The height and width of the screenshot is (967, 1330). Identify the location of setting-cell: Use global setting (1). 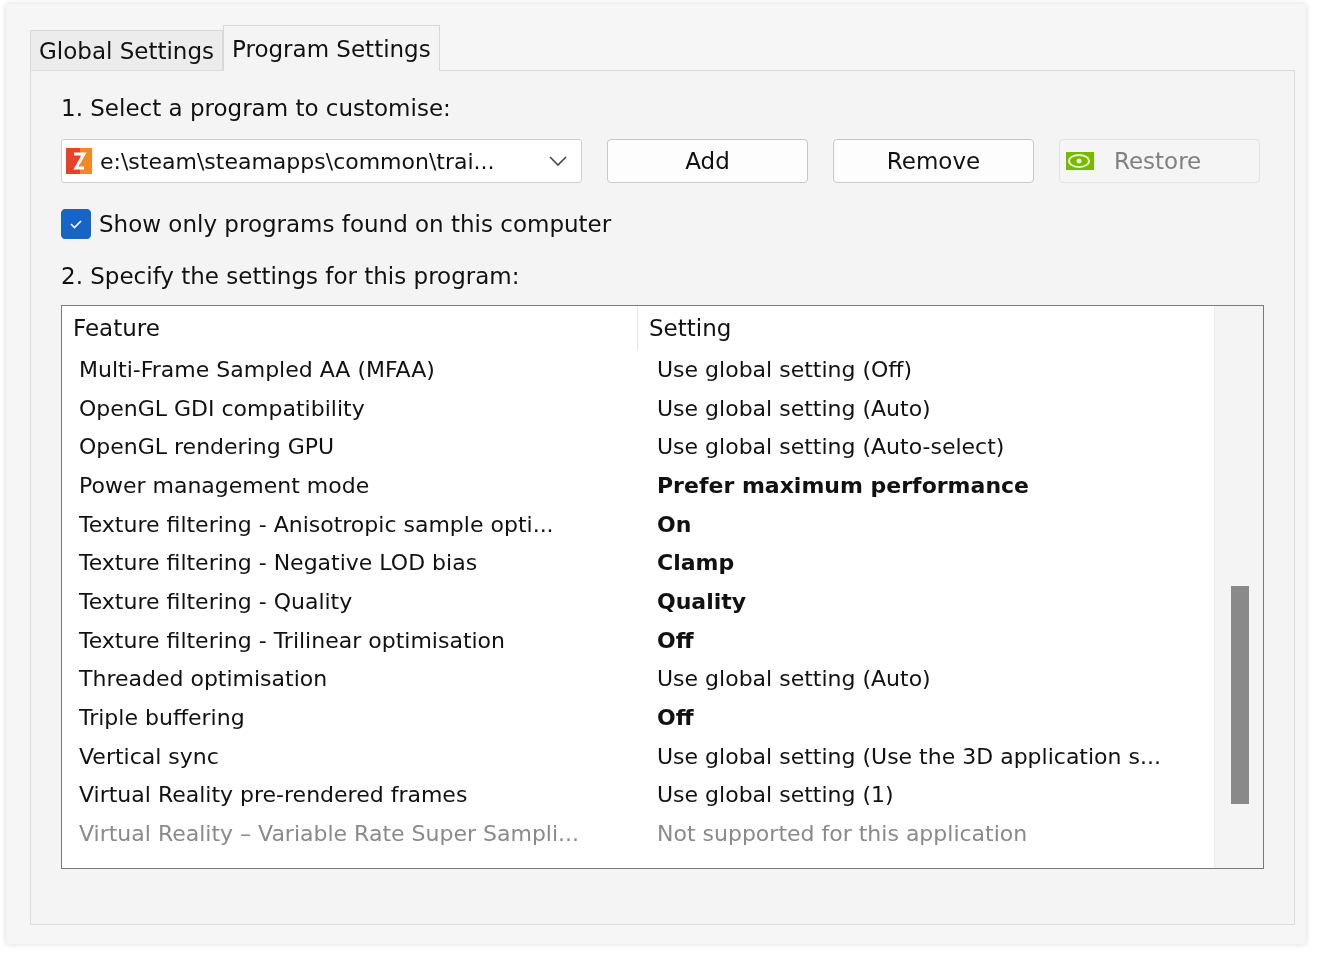
(766, 795).